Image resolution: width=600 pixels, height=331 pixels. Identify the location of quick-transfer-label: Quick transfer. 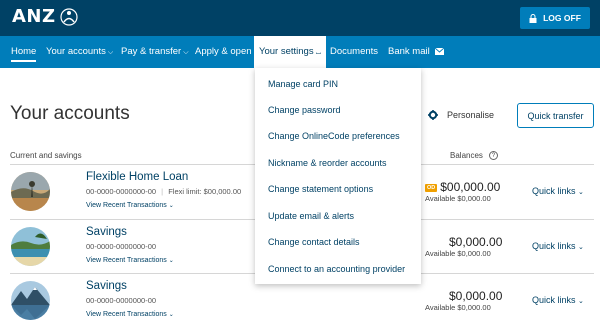
(555, 115).